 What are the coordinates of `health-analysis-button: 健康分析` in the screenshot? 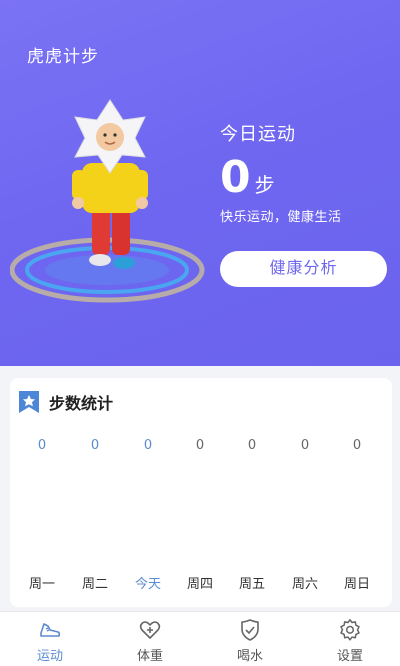 It's located at (303, 269).